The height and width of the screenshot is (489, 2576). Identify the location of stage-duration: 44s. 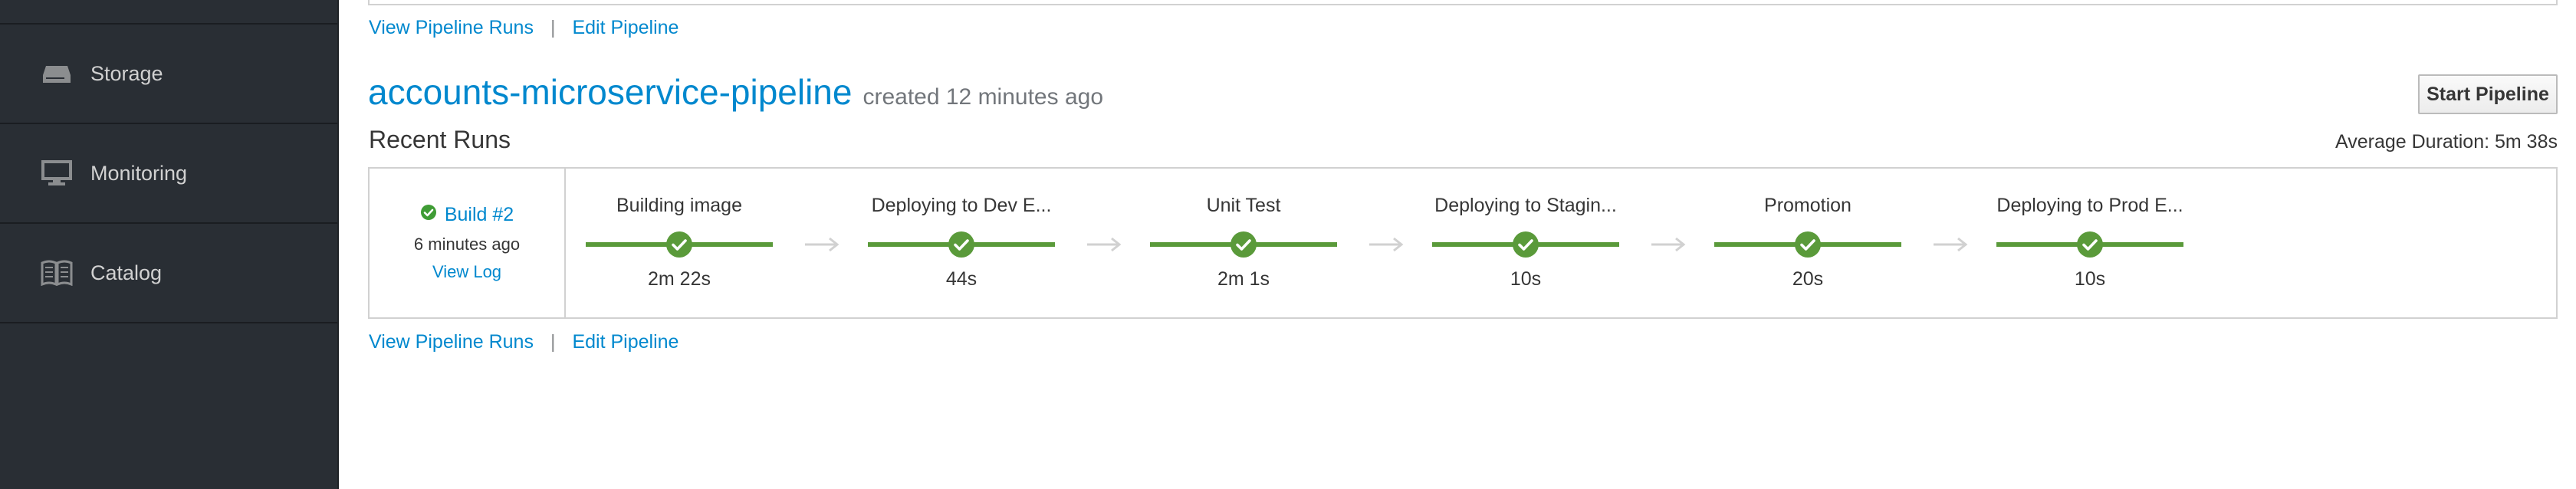
(962, 279).